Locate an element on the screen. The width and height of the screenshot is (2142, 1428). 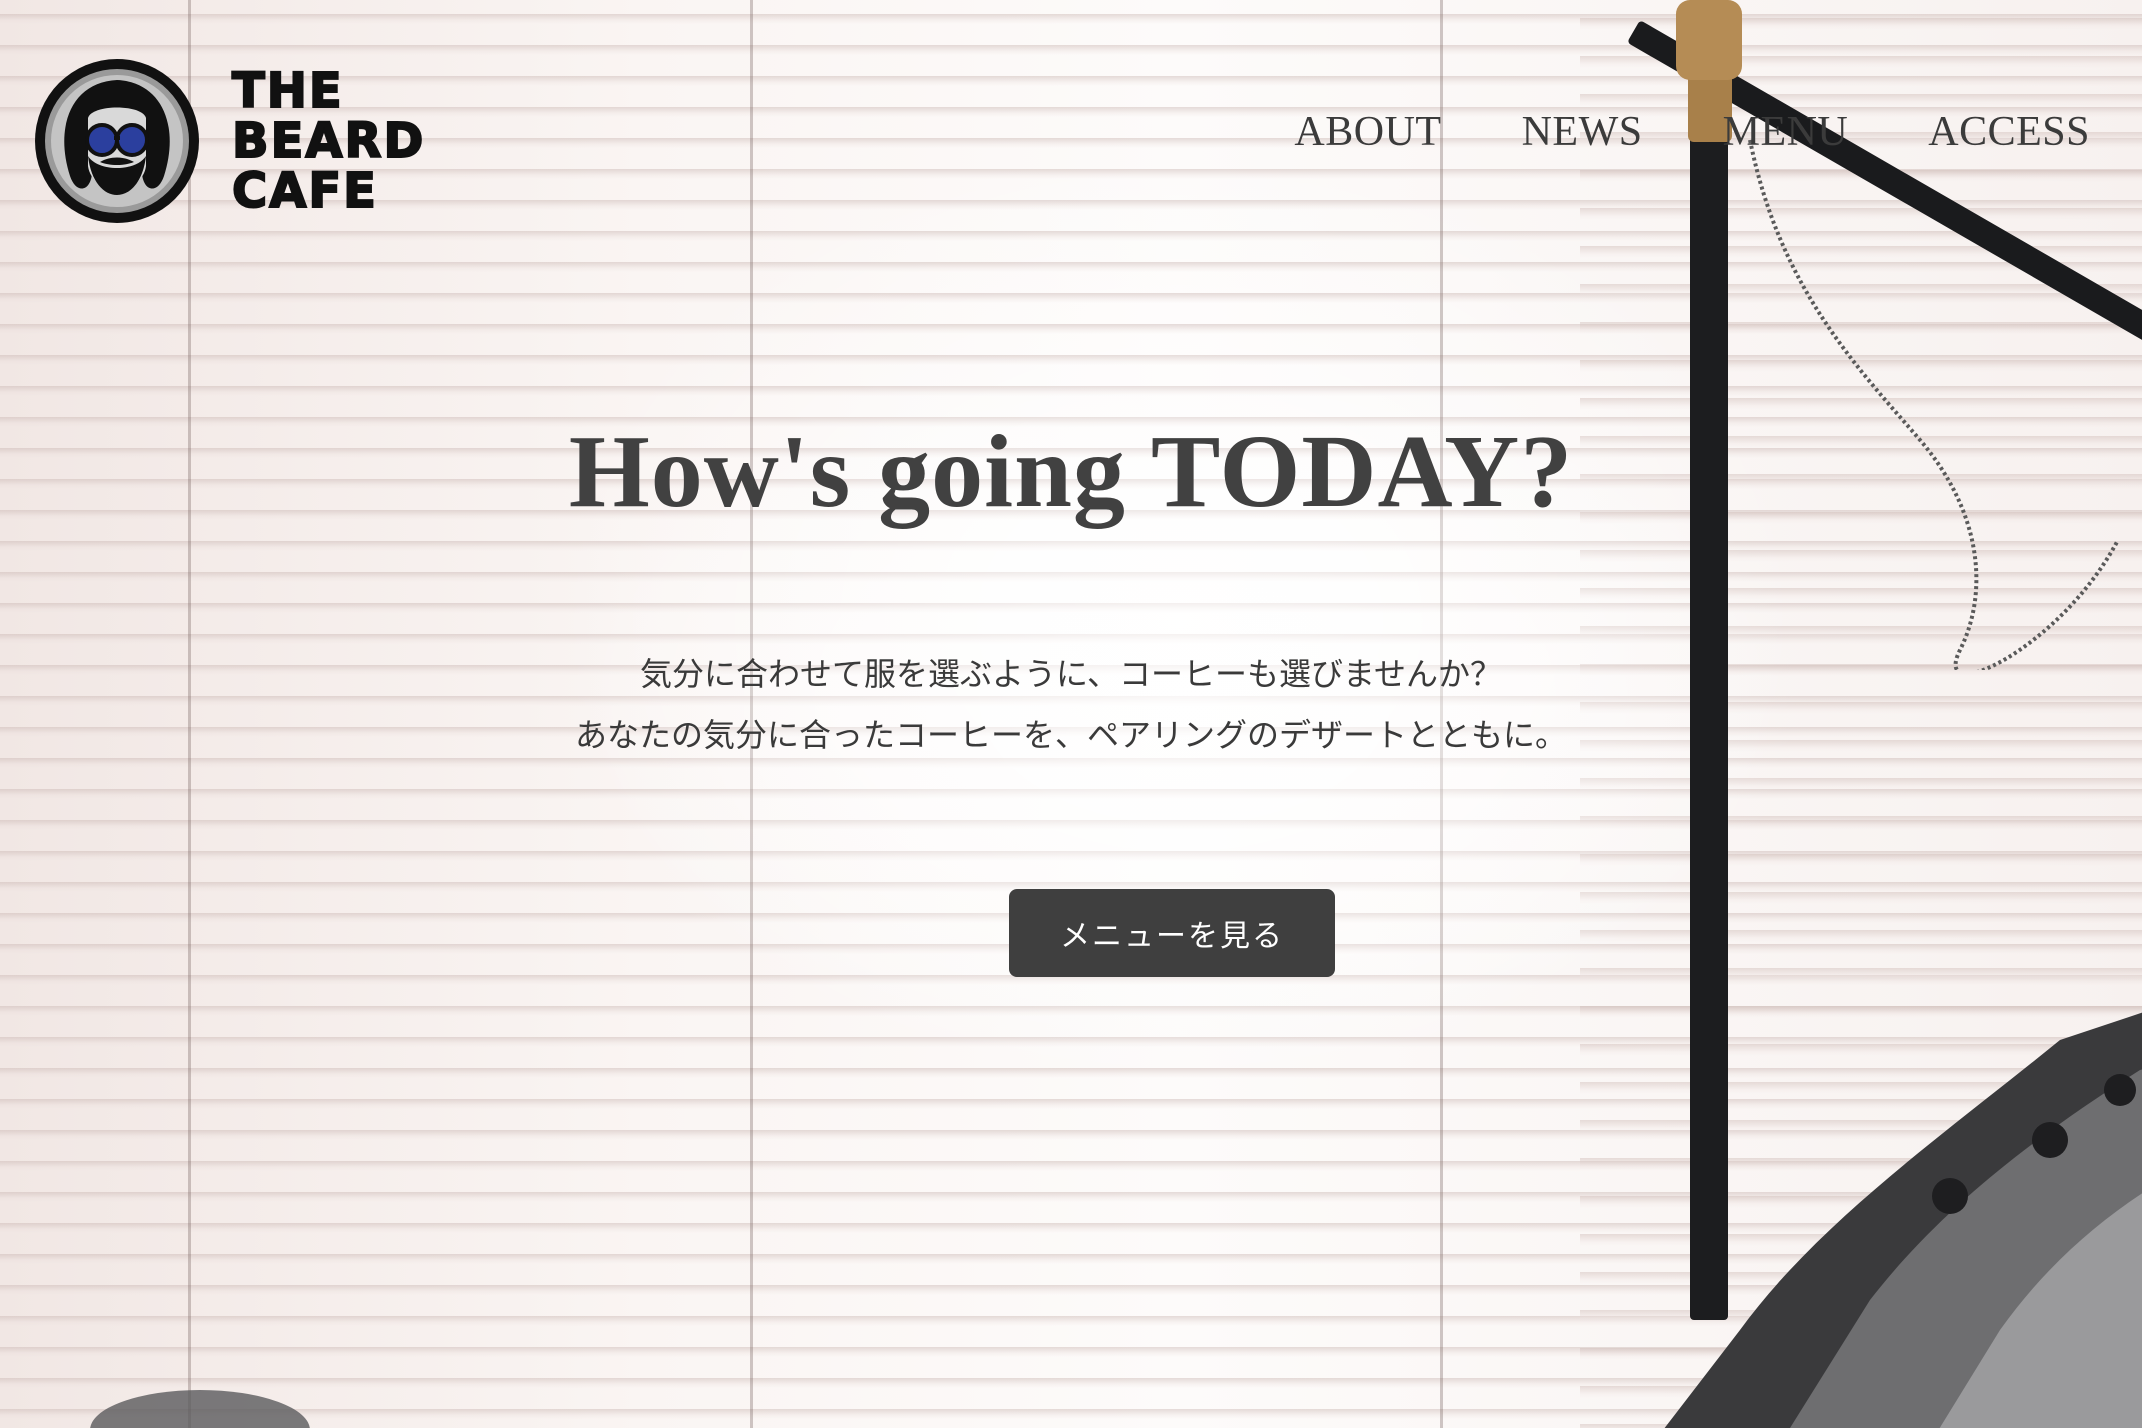
main-nav: ABOUT NEWS MENU ACCESS is located at coordinates (1692, 132).